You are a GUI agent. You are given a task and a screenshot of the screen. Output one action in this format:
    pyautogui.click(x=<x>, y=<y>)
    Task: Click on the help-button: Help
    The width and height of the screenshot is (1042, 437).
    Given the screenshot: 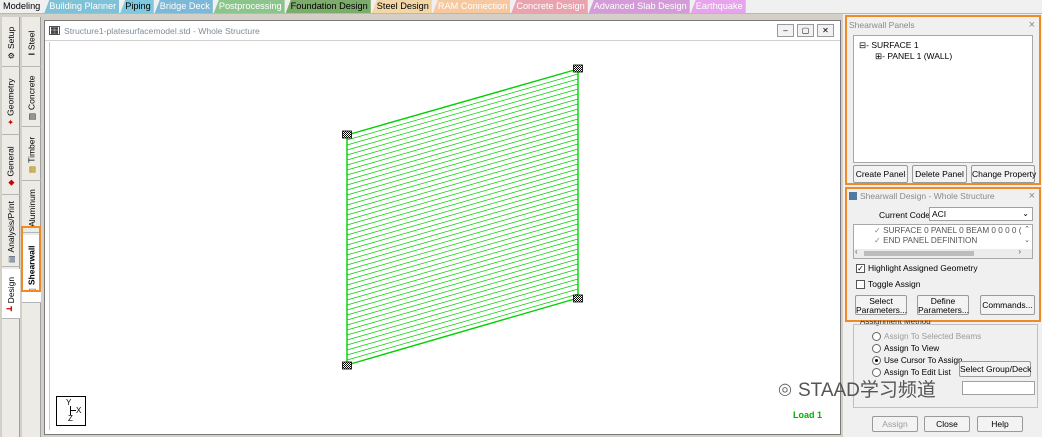 What is the action you would take?
    pyautogui.click(x=1000, y=424)
    